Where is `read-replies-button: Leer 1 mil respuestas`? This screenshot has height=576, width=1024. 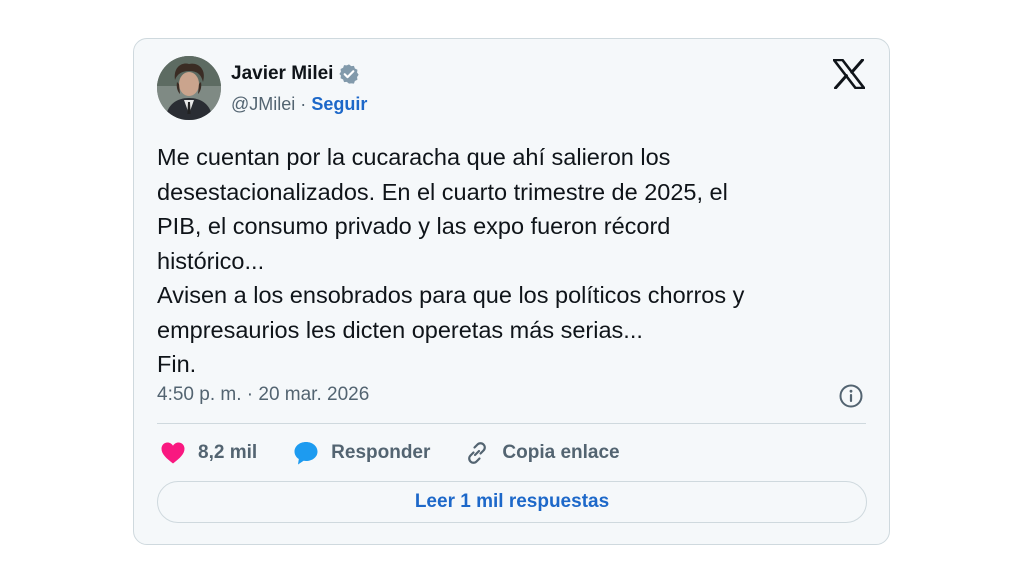
read-replies-button: Leer 1 mil respuestas is located at coordinates (512, 502).